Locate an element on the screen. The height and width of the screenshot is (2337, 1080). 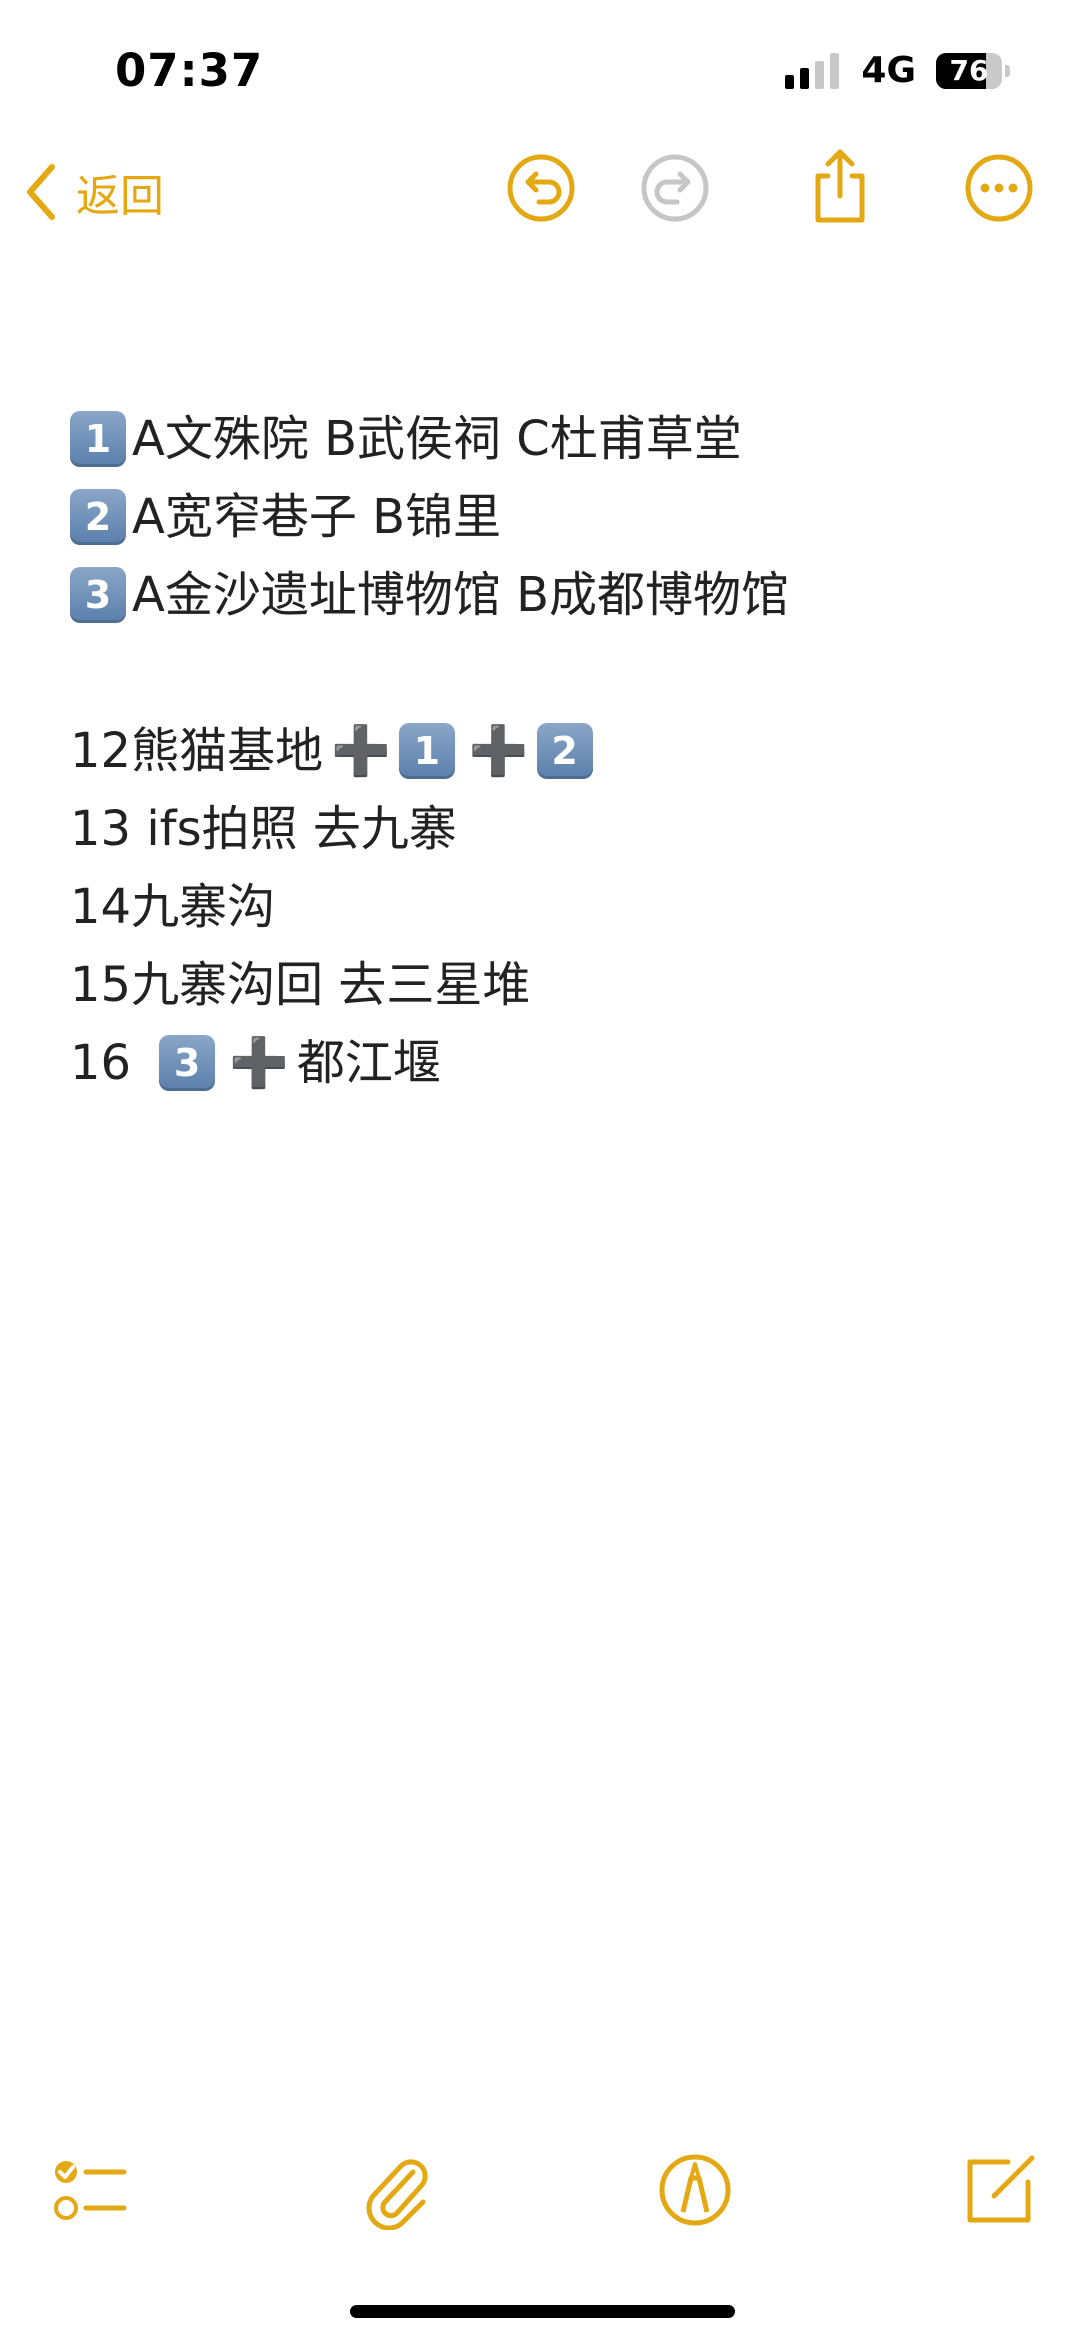
note-line-1: 1 A文殊院 B武侯祠 C杜甫草堂 is located at coordinates (545, 439).